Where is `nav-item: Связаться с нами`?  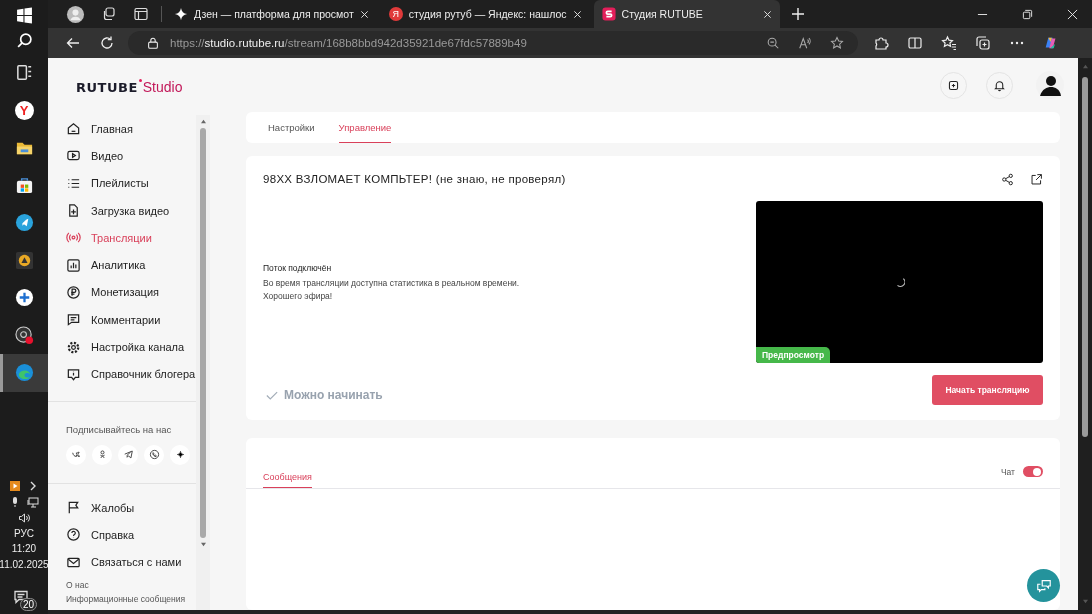 nav-item: Связаться с нами is located at coordinates (131, 562).